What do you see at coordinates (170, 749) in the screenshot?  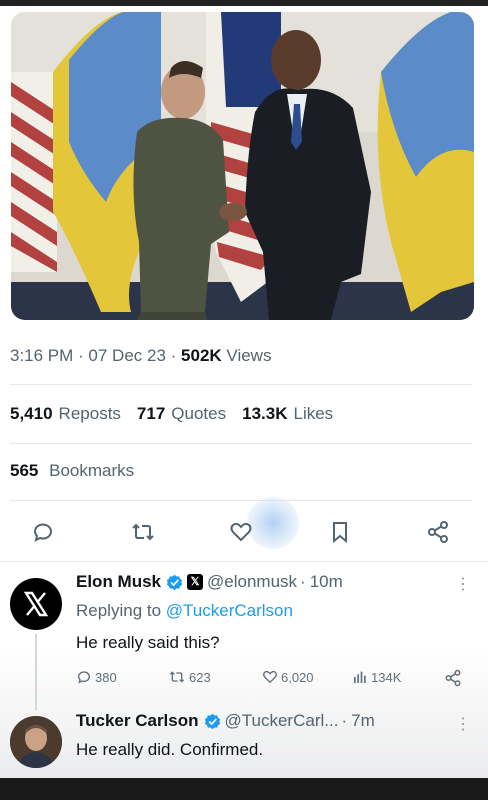 I see `reply-text: He really did. Confirmed.` at bounding box center [170, 749].